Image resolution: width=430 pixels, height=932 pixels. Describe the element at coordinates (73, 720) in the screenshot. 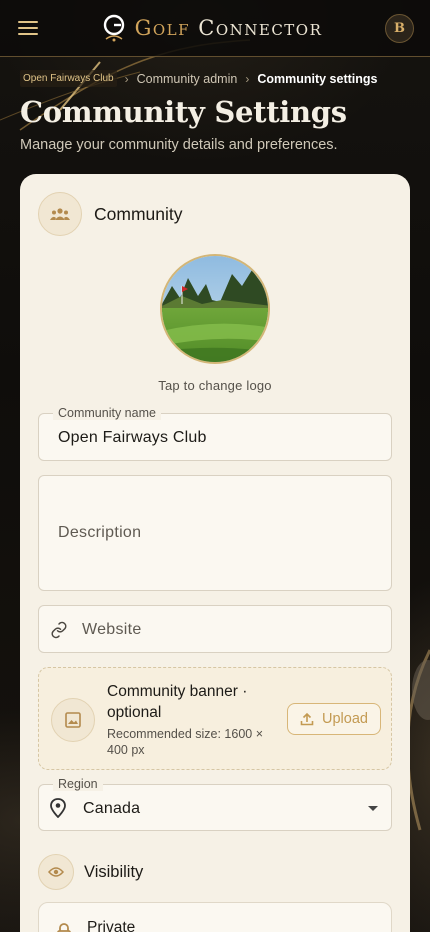

I see `image-icon` at that location.